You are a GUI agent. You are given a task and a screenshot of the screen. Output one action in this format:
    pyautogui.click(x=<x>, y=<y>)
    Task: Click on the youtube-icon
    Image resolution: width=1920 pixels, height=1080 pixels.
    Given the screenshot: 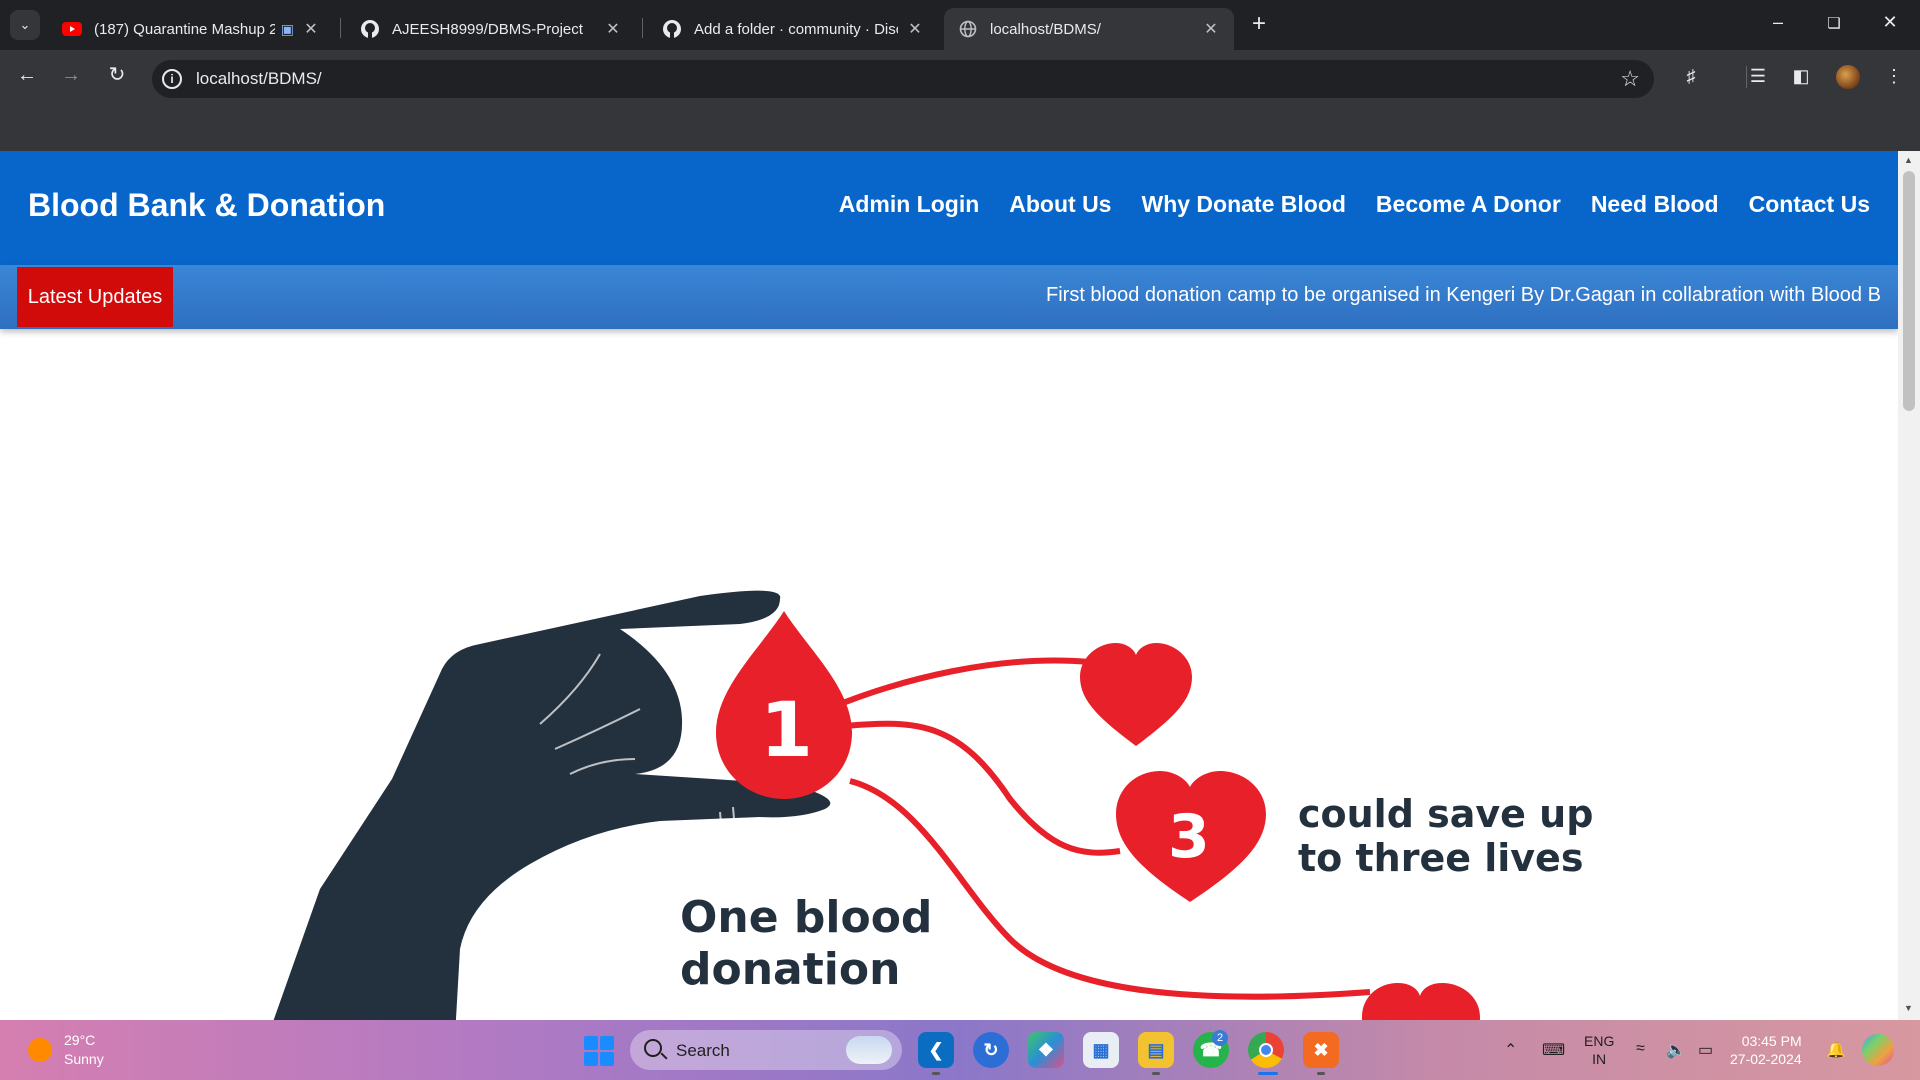 What is the action you would take?
    pyautogui.click(x=72, y=29)
    